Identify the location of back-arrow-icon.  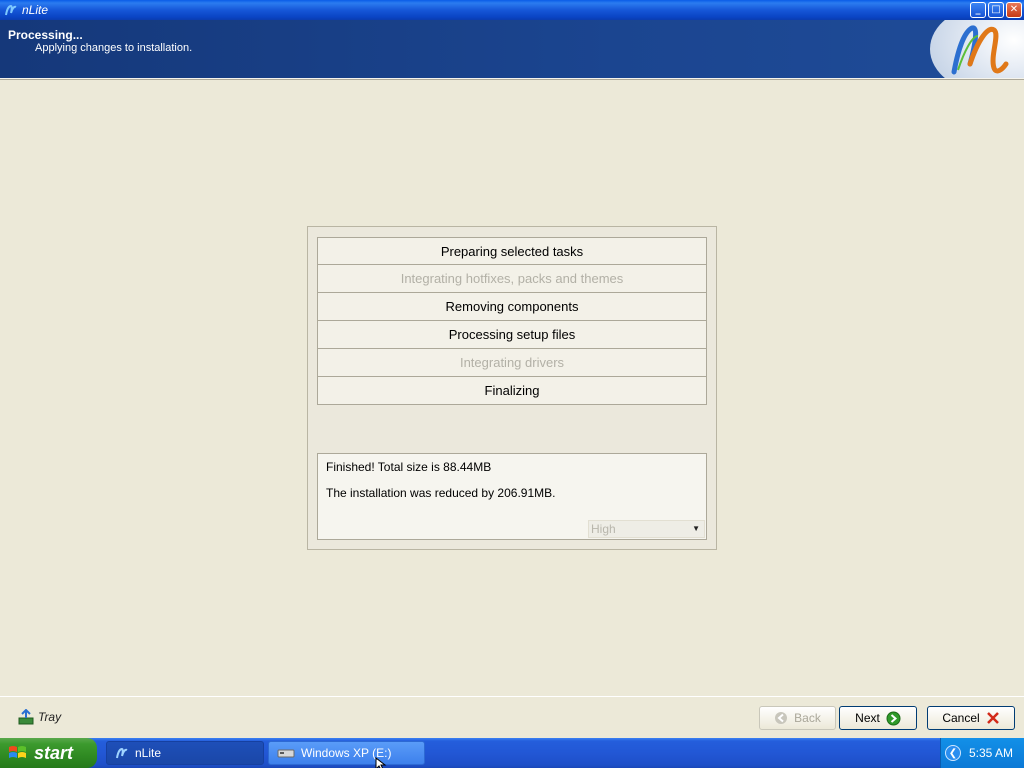
(781, 718).